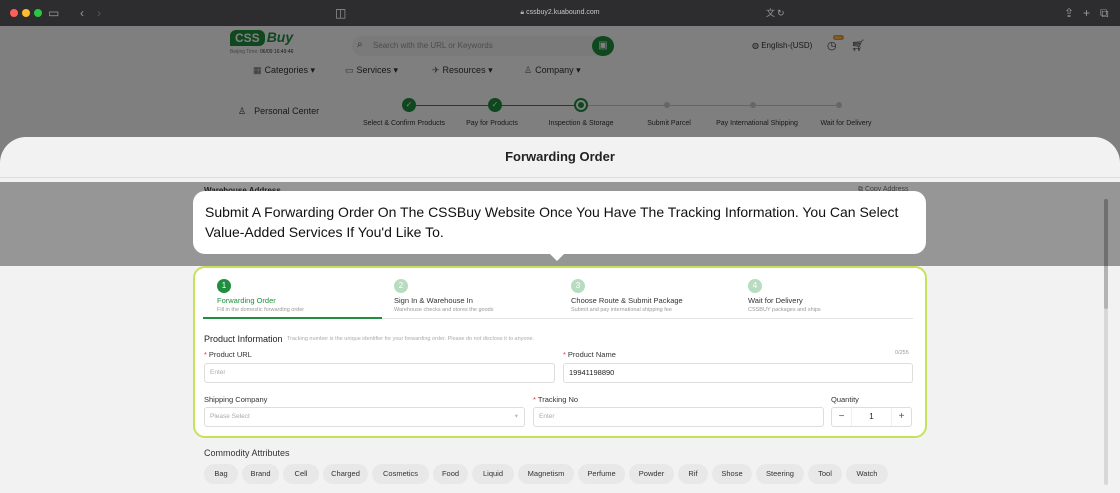  I want to click on tracking-no-label-text: Tracking No, so click(558, 399).